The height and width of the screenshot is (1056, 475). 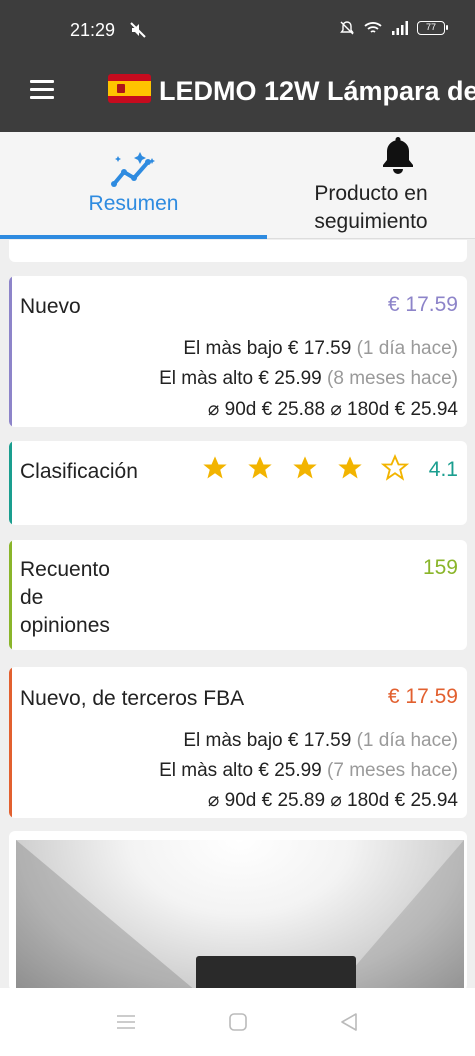 I want to click on home-icon, so click(x=238, y=1022).